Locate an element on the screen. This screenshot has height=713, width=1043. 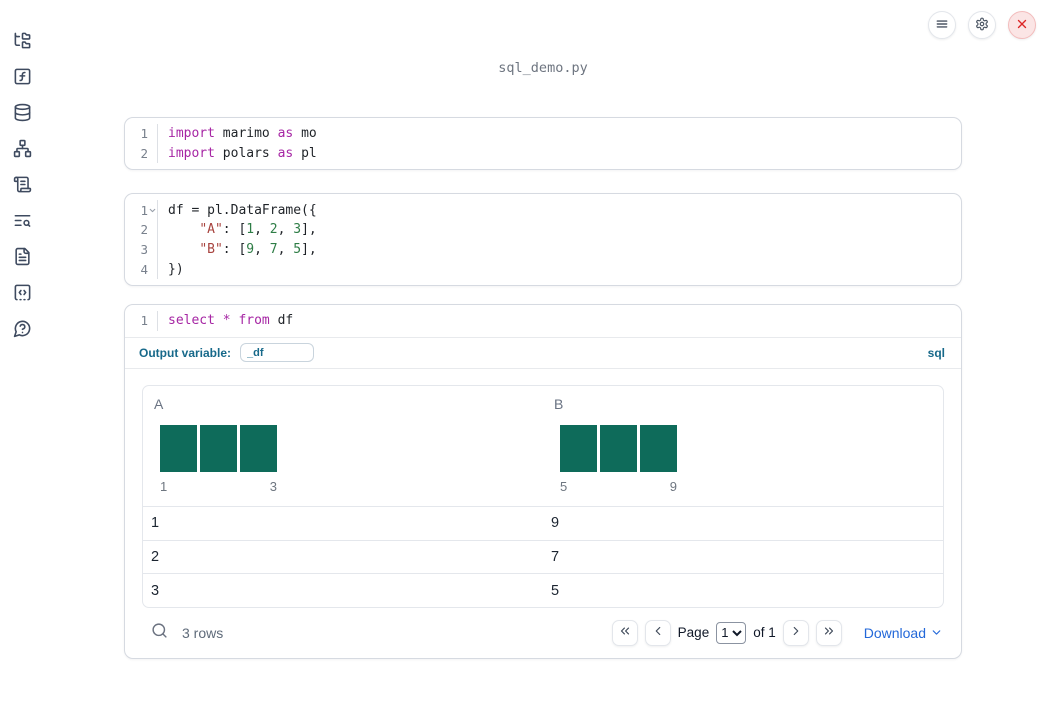
first-page-button is located at coordinates (624, 632).